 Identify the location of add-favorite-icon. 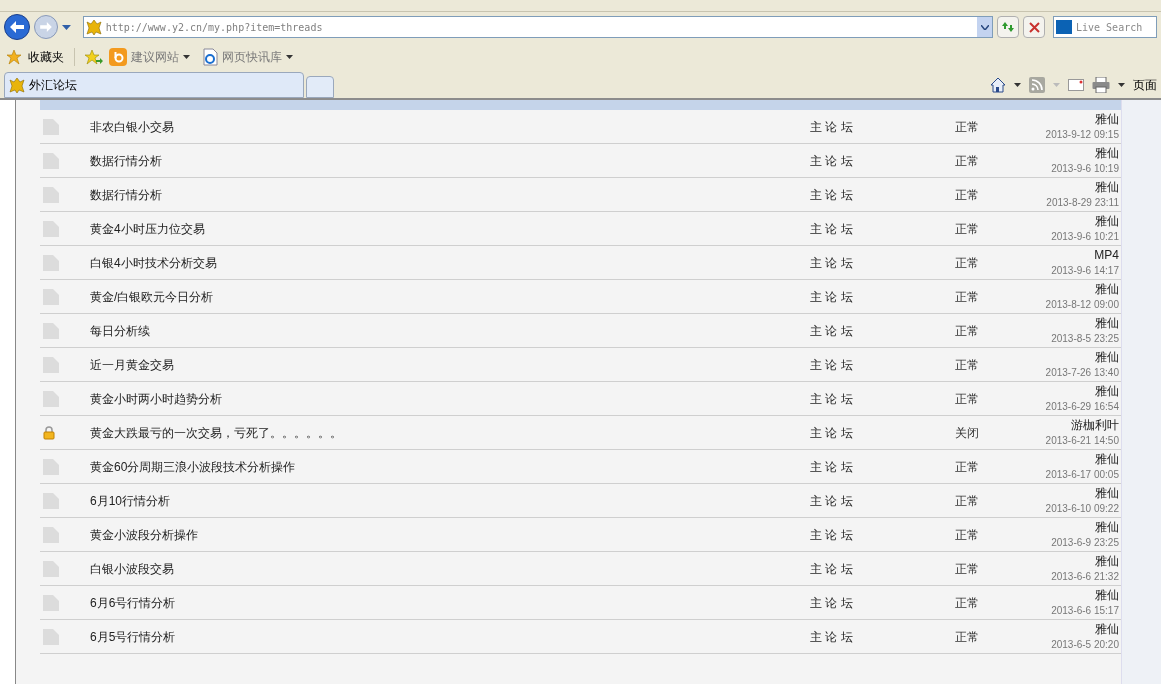
(94, 57).